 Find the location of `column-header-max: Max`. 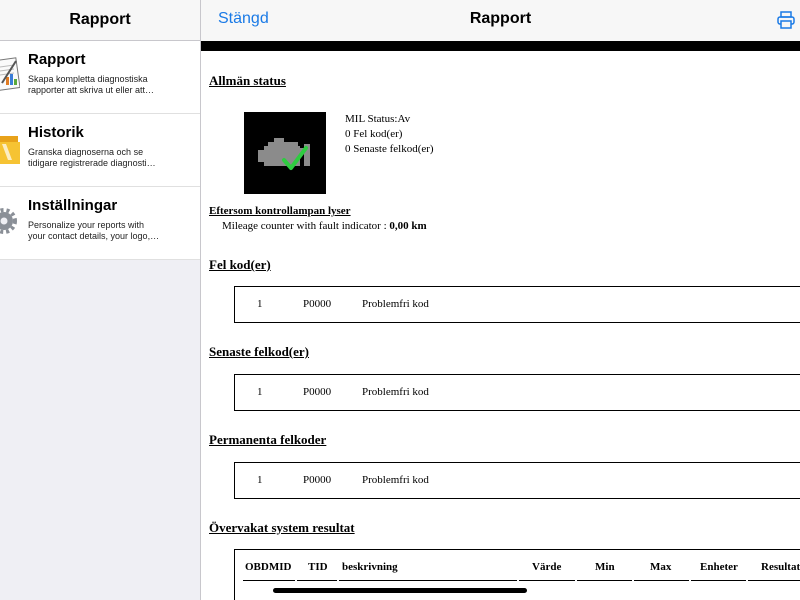

column-header-max: Max is located at coordinates (661, 567).